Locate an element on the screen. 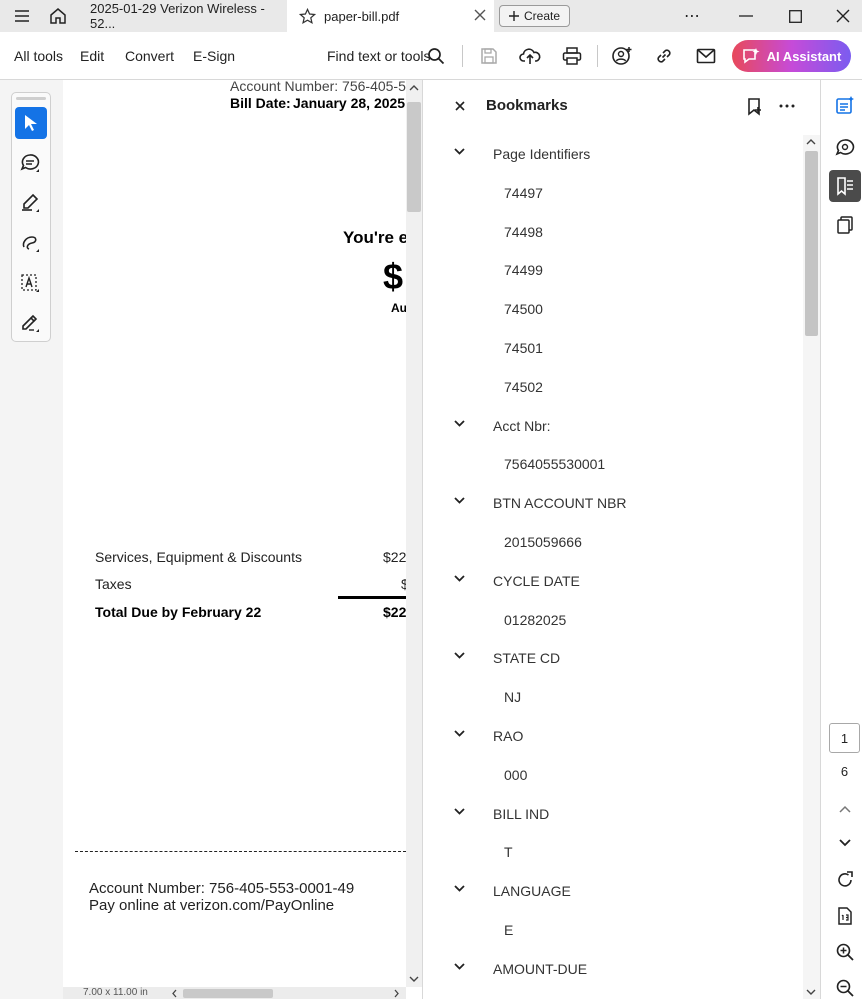 The image size is (862, 1004). previous-page-icon is located at coordinates (845, 809).